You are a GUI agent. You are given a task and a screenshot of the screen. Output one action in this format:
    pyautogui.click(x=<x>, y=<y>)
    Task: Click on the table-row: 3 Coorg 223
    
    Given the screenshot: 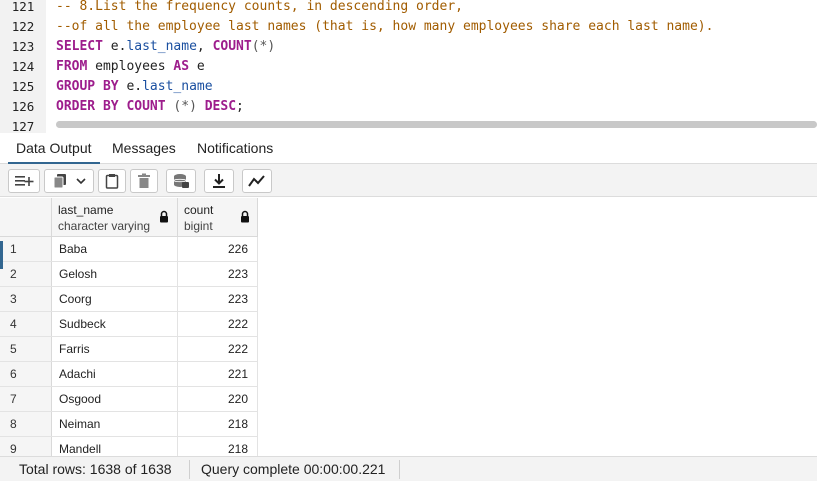 What is the action you would take?
    pyautogui.click(x=129, y=299)
    